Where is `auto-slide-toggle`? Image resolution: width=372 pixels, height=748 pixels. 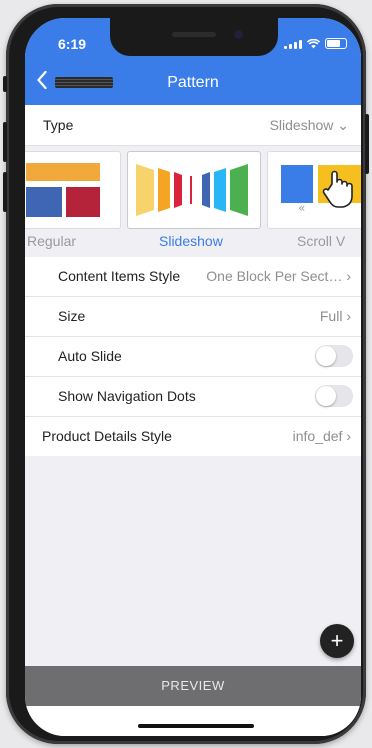
auto-slide-toggle is located at coordinates (334, 356).